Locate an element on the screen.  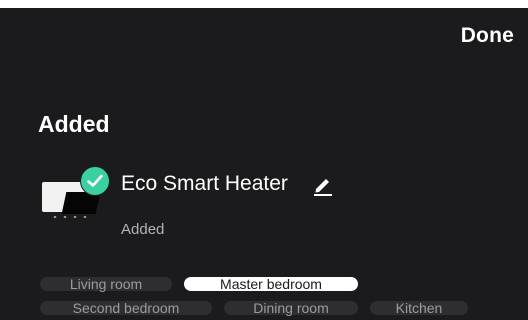
device-name: Eco Smart Heater is located at coordinates (204, 183).